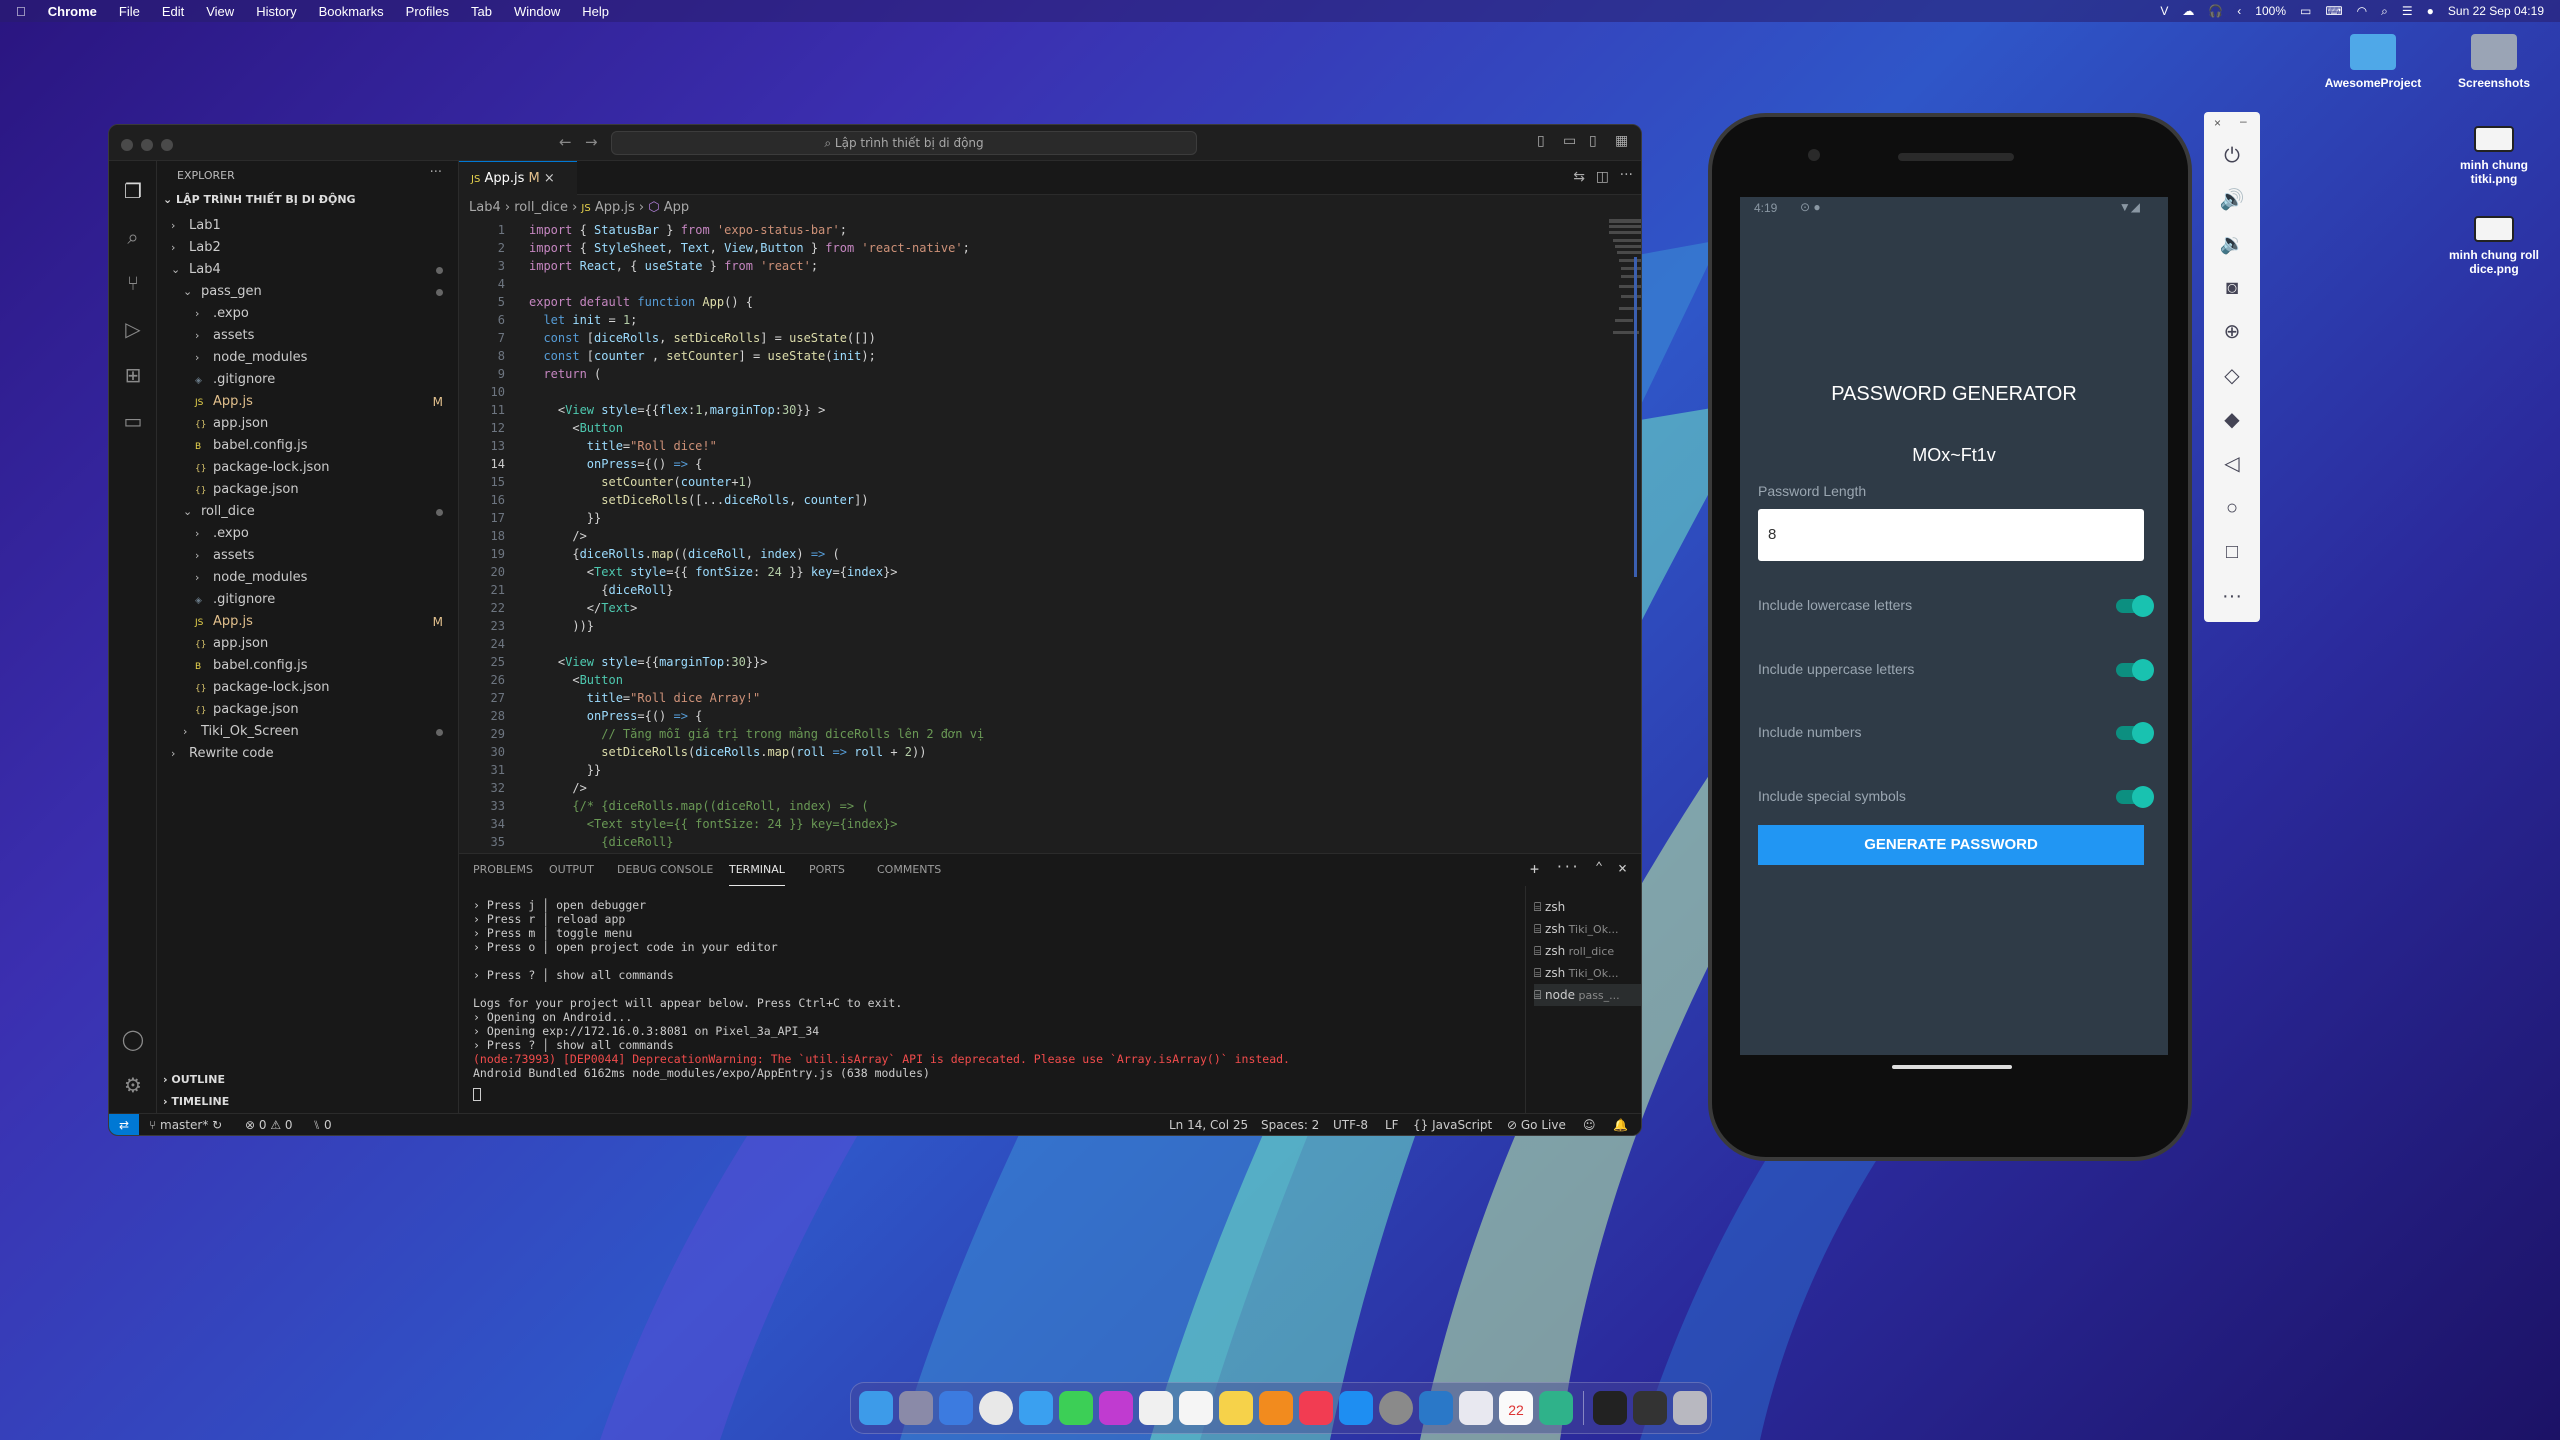 This screenshot has height=1440, width=2560. I want to click on numbers-switch, so click(2135, 733).